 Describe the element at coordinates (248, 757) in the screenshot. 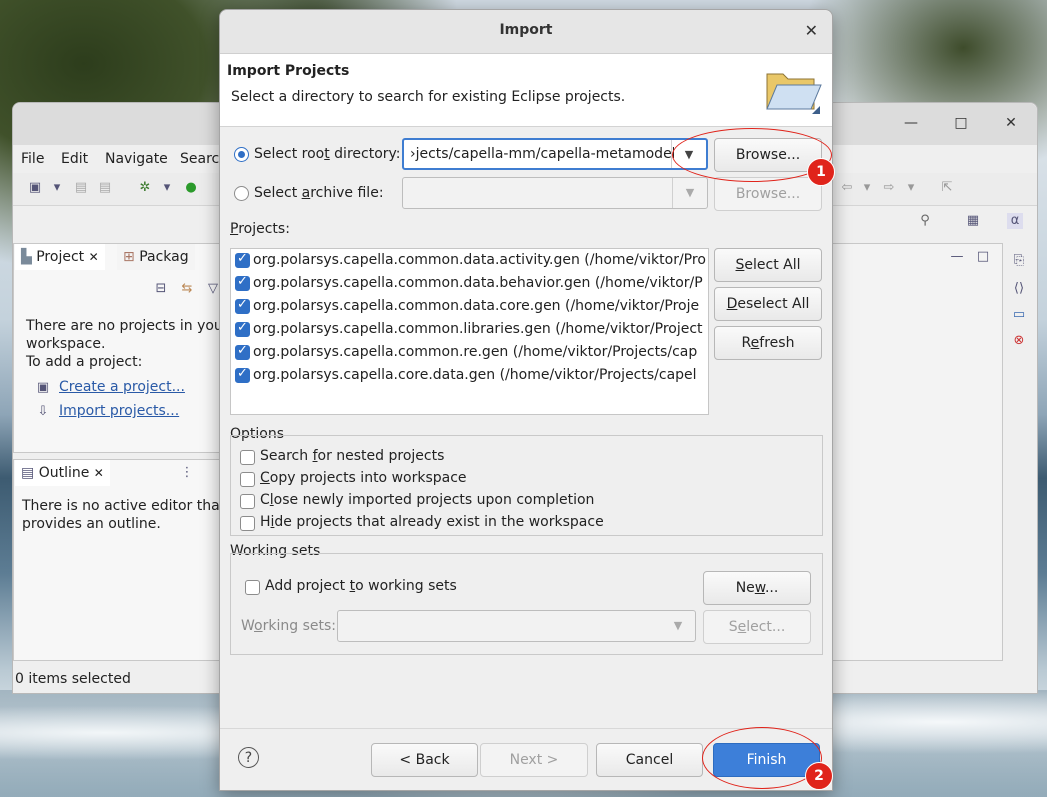

I see `help-icon: ?` at that location.